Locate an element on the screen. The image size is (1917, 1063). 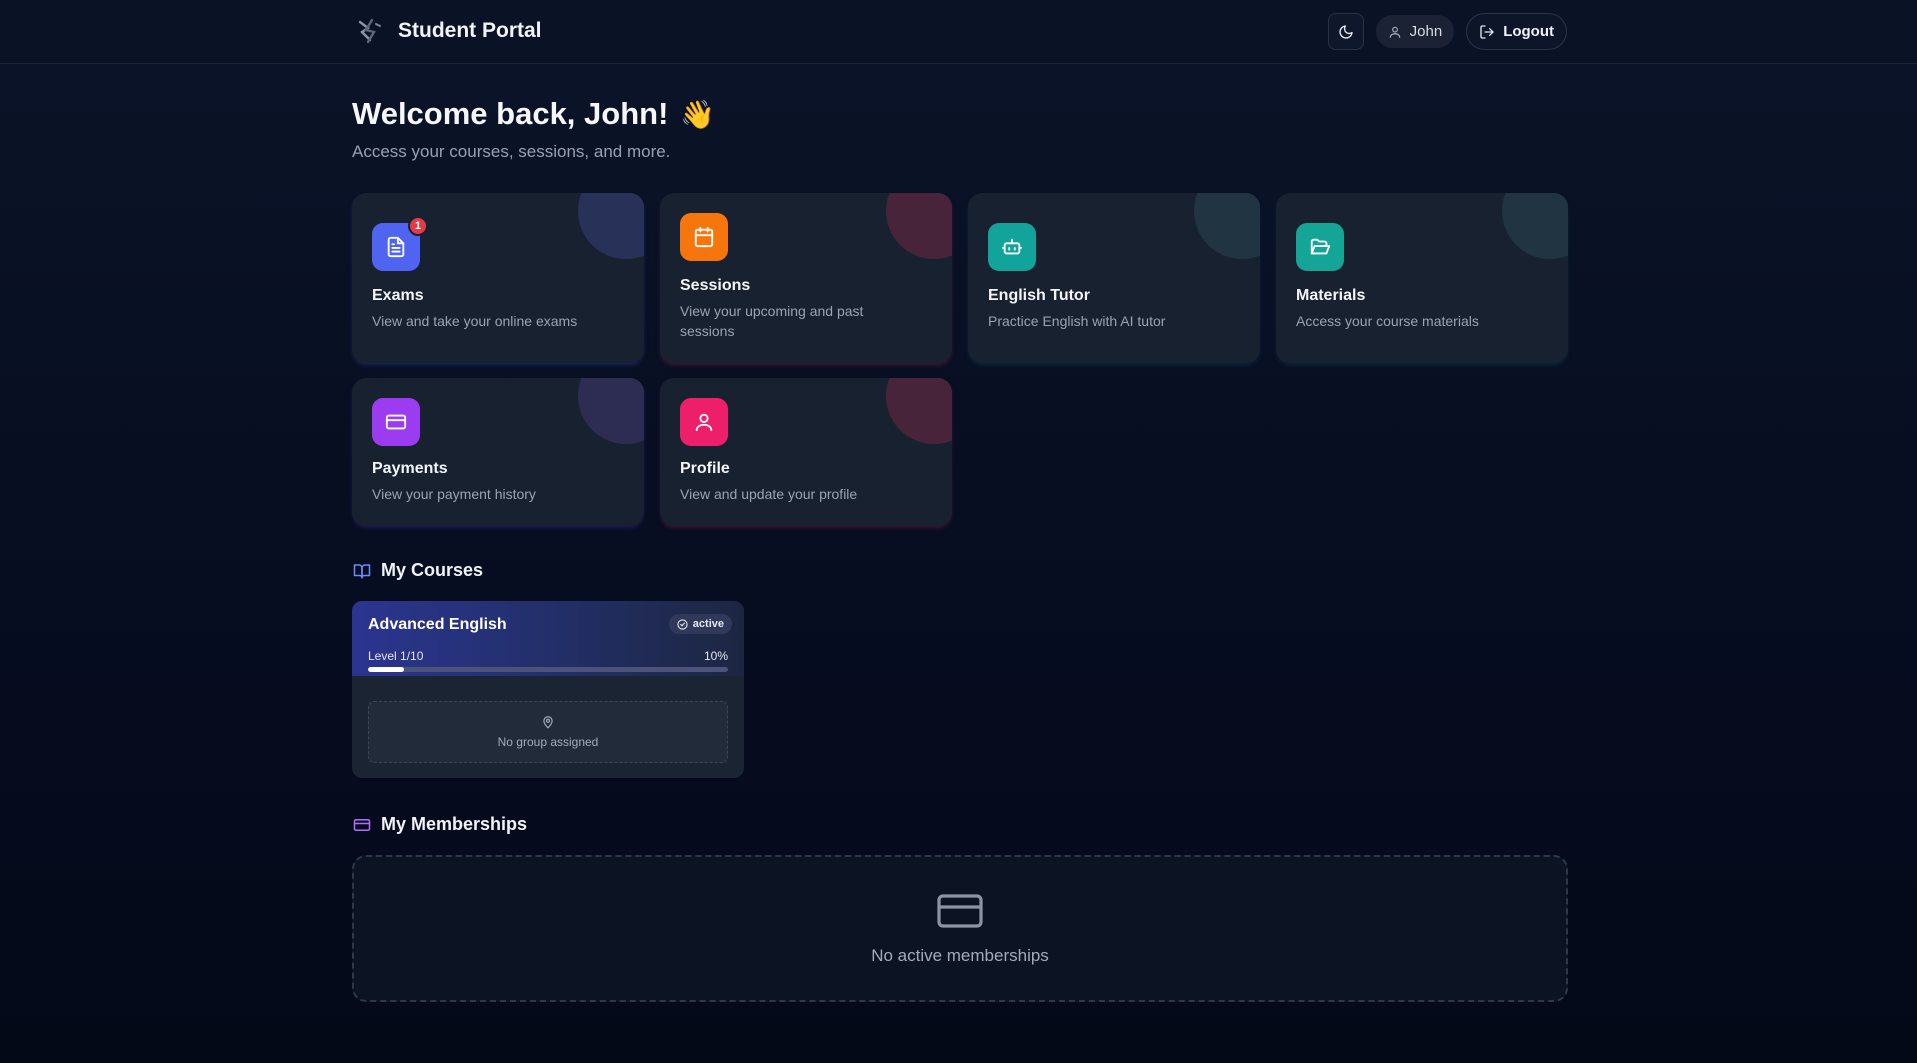
moon-icon is located at coordinates (1346, 31).